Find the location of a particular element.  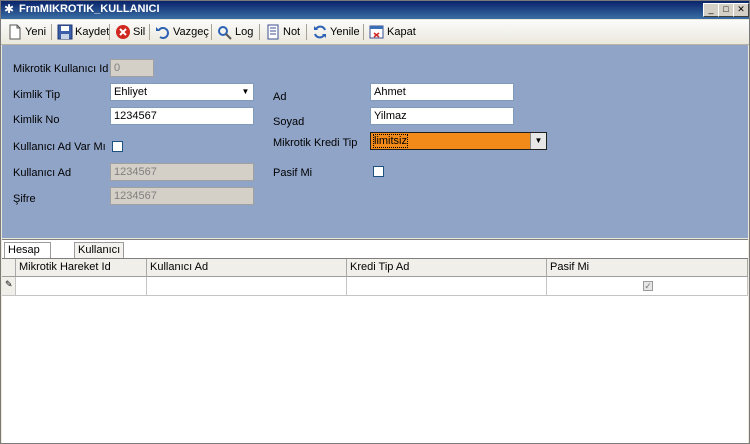

kimlik-tip-select: Ehliyet ▼ is located at coordinates (182, 92).